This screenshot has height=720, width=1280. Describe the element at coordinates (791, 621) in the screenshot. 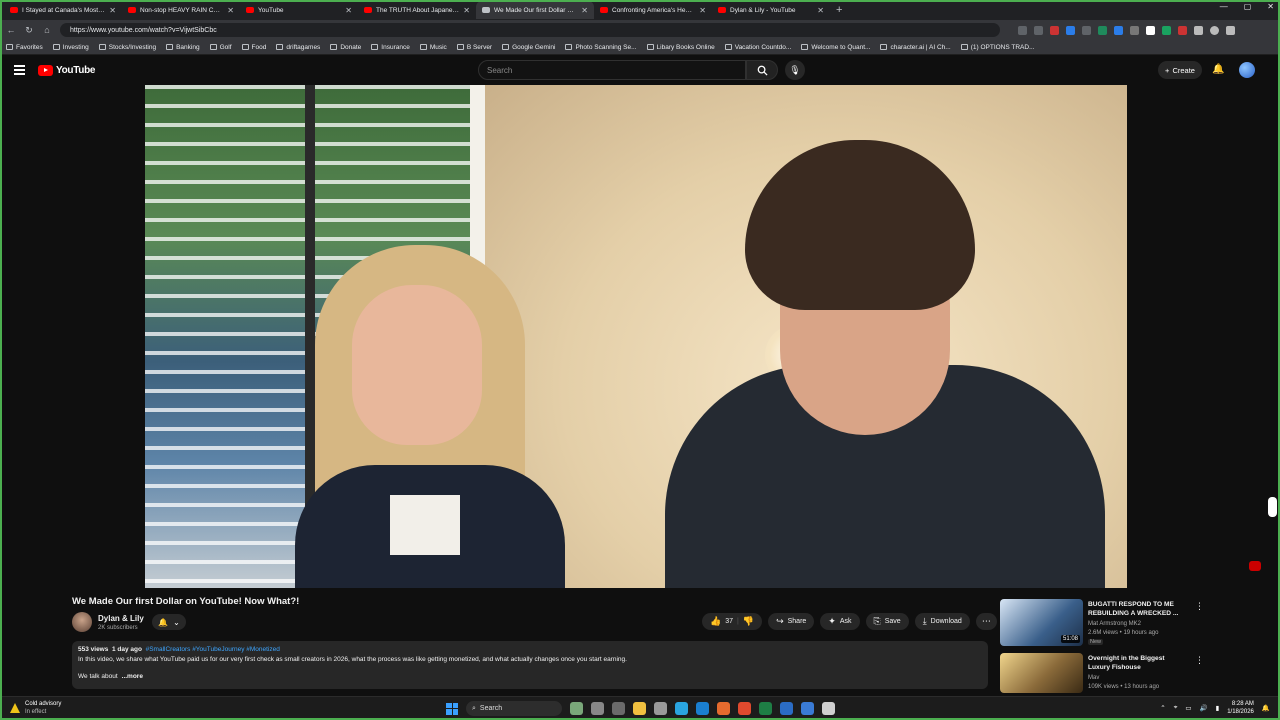

I see `share-button: ↪ Share` at that location.